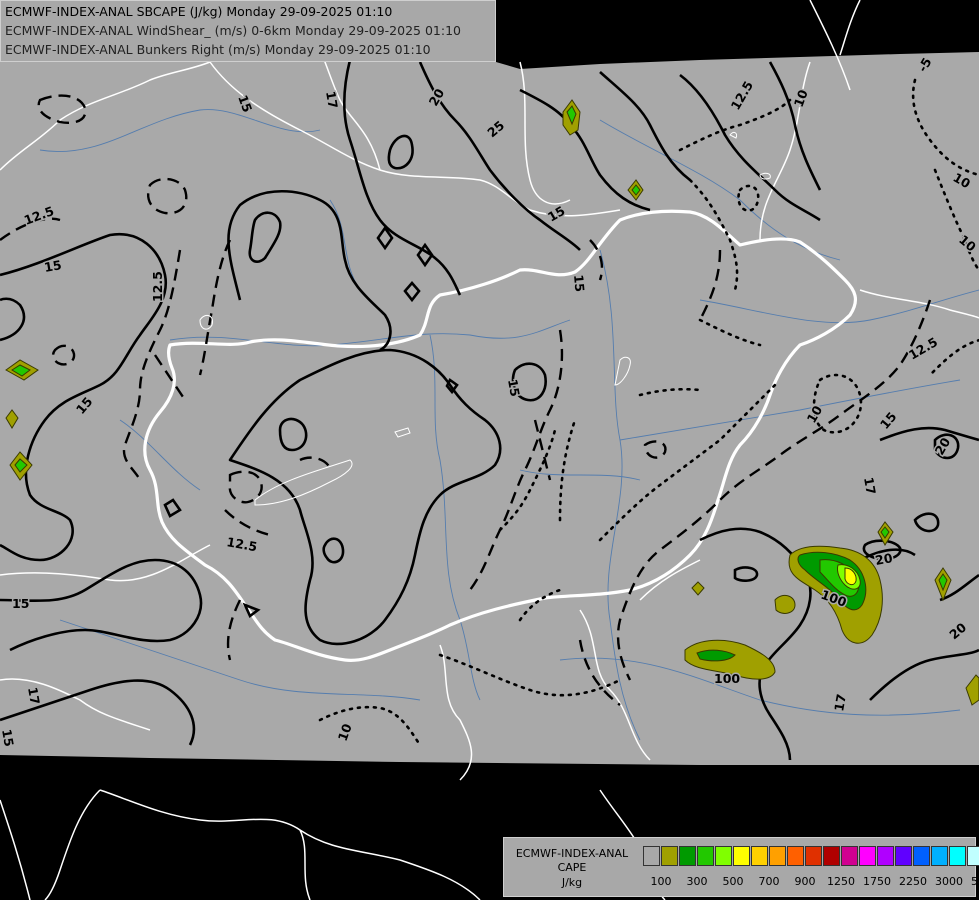 This screenshot has width=979, height=900. I want to click on contour-label: 12.5, so click(157, 286).